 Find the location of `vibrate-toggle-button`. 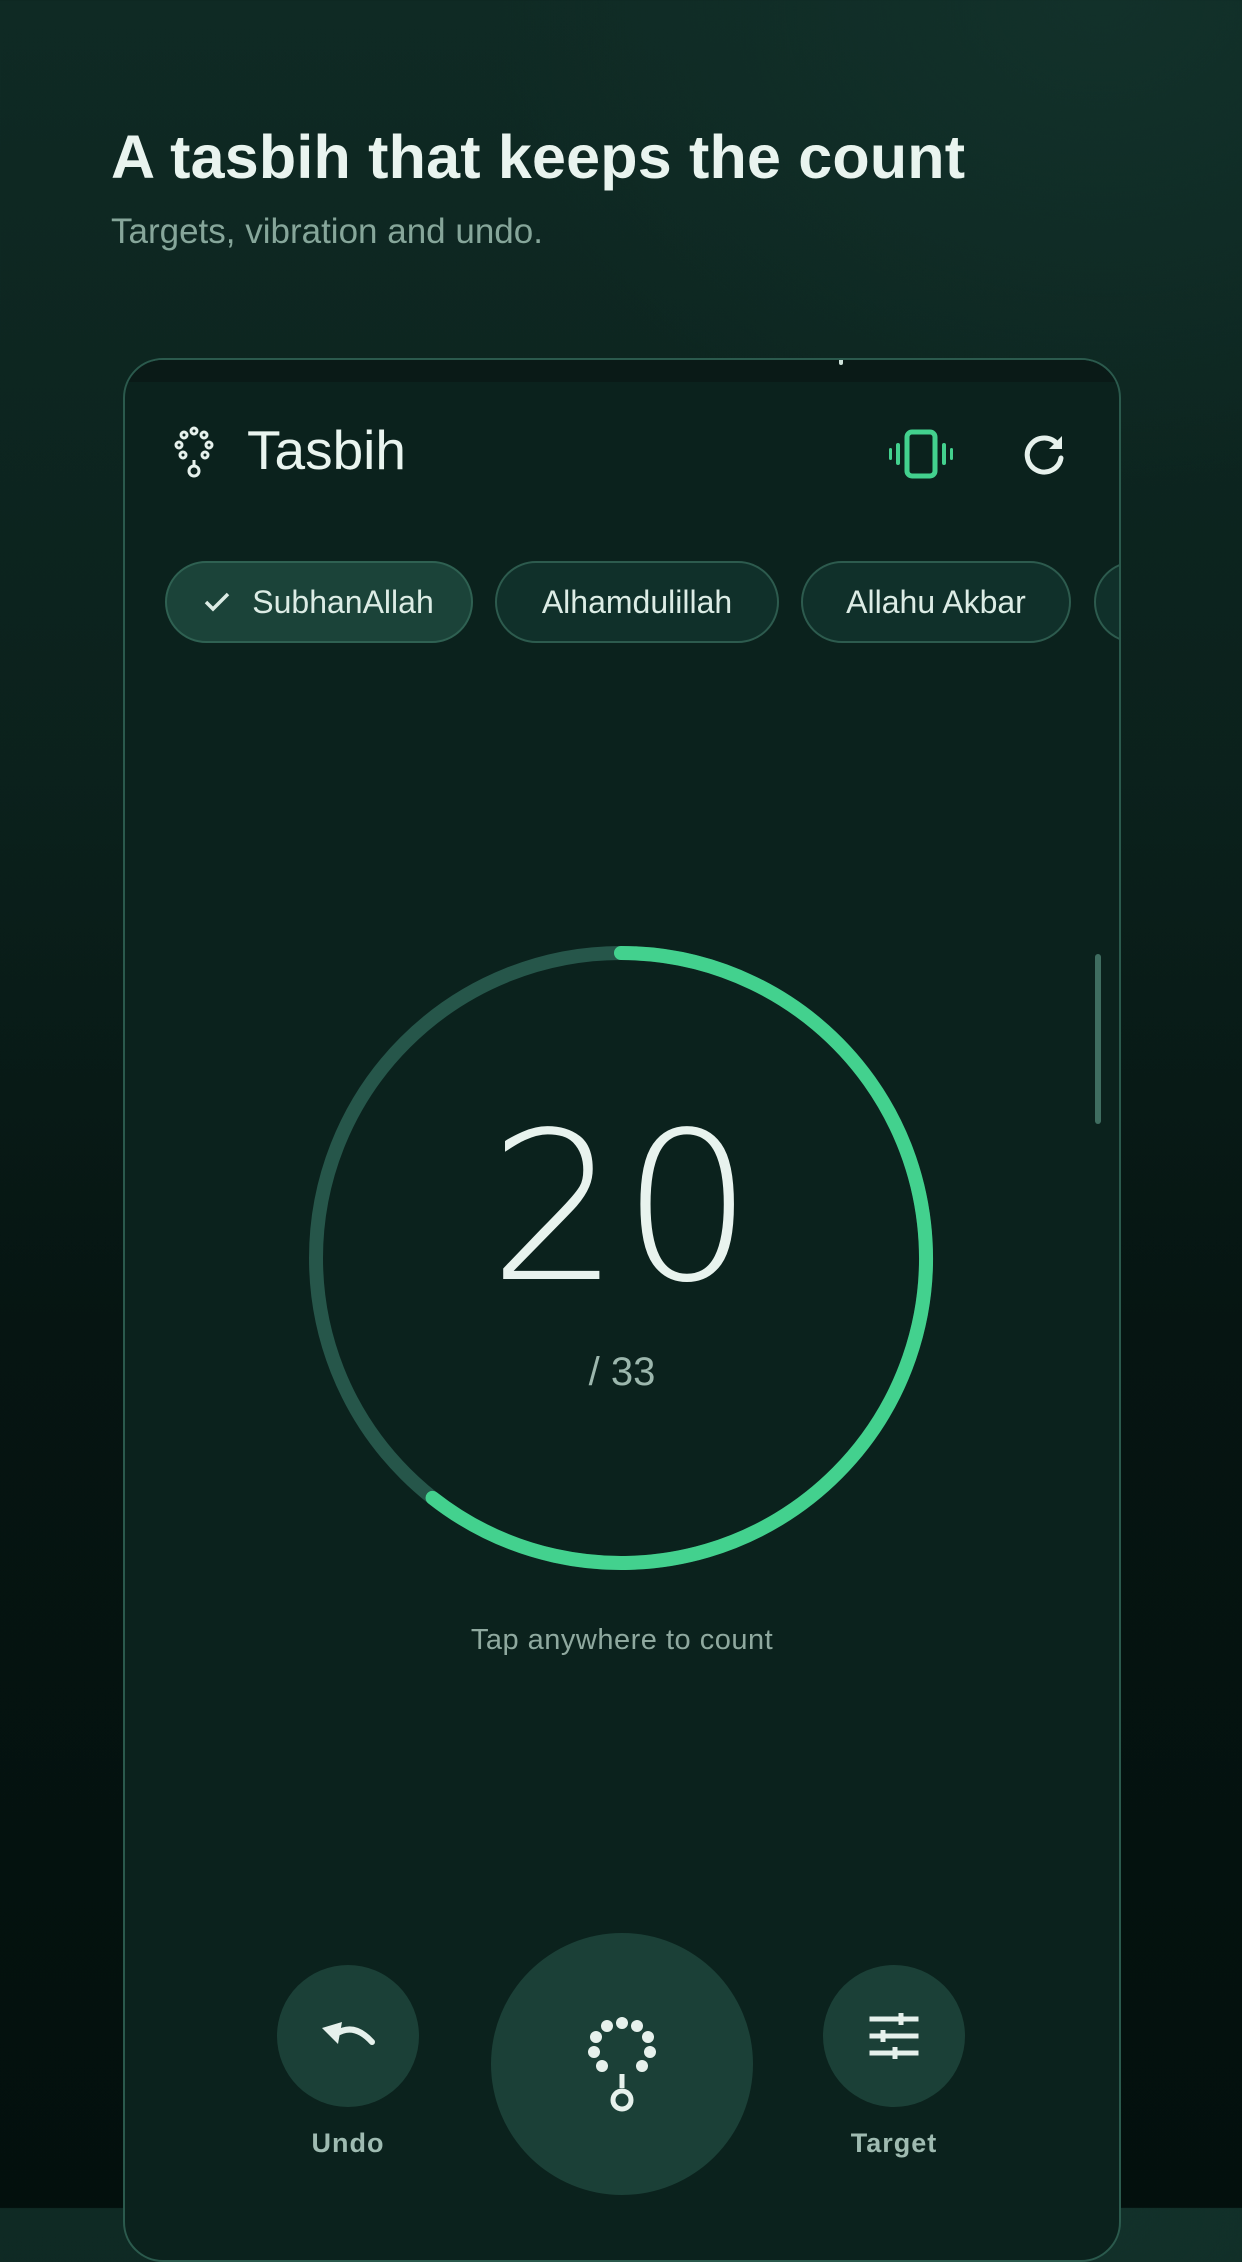

vibrate-toggle-button is located at coordinates (921, 454).